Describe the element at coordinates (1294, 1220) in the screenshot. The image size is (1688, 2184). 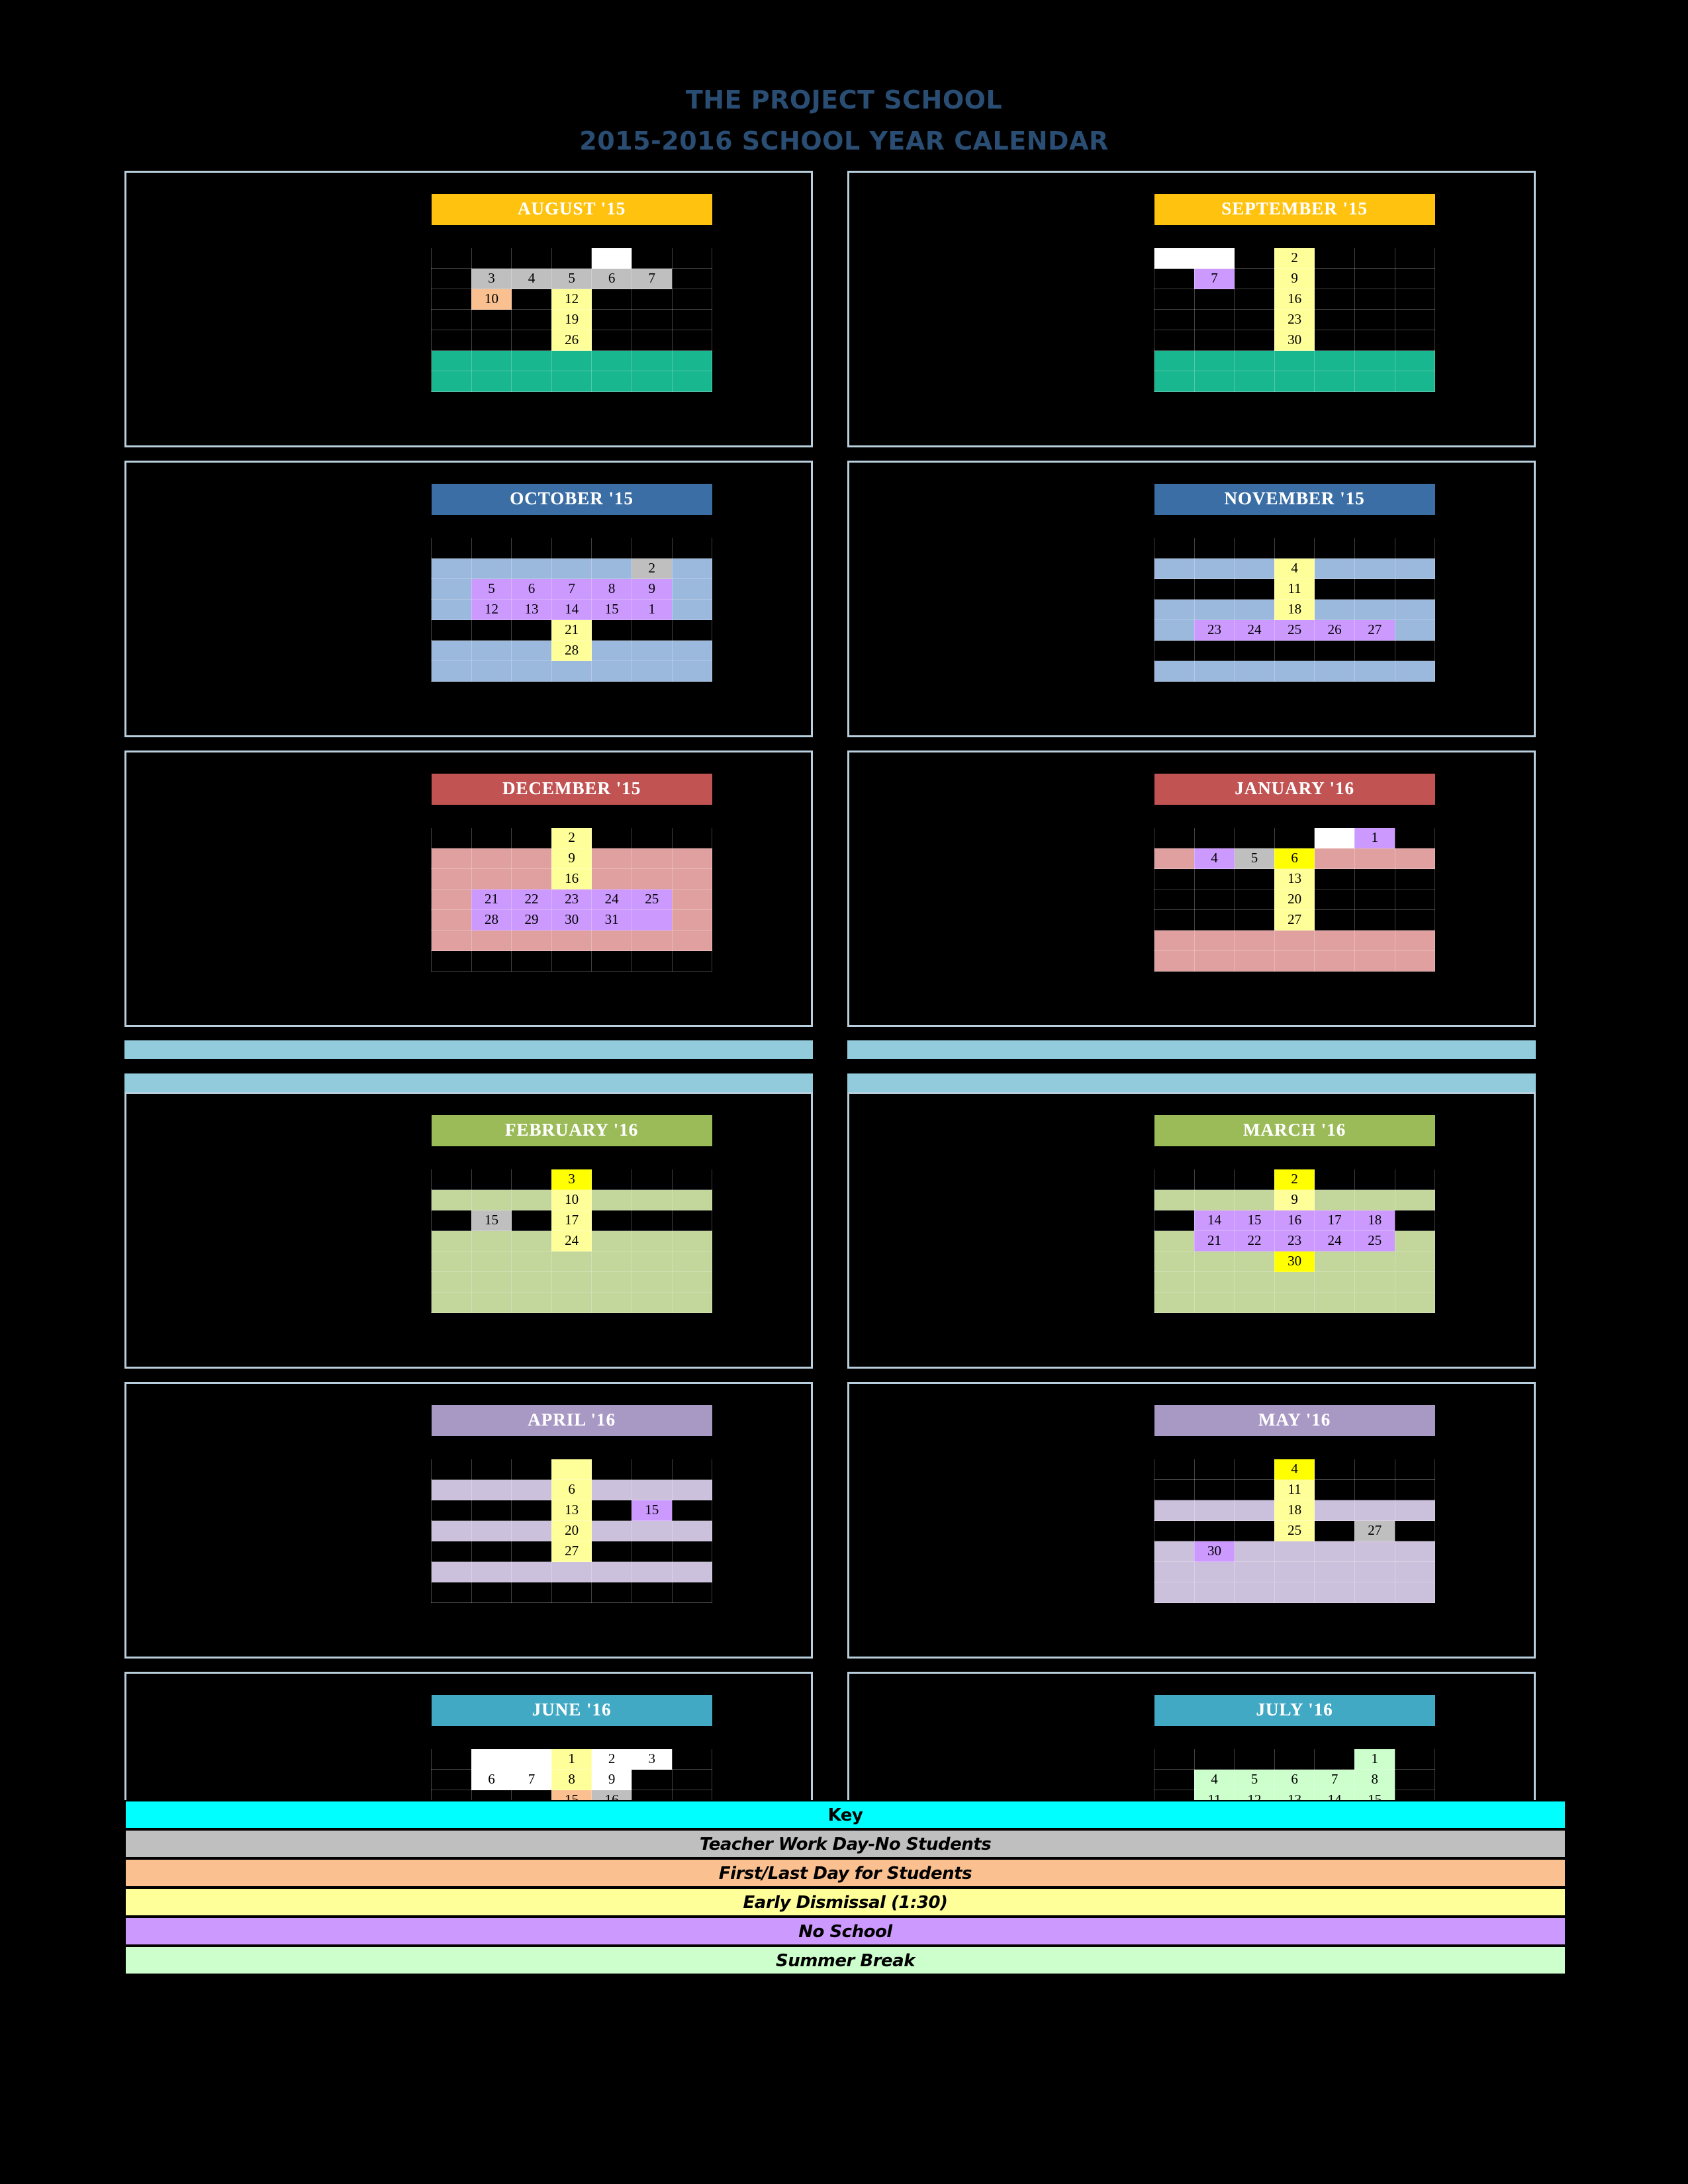
I see `day-cell: 16` at that location.